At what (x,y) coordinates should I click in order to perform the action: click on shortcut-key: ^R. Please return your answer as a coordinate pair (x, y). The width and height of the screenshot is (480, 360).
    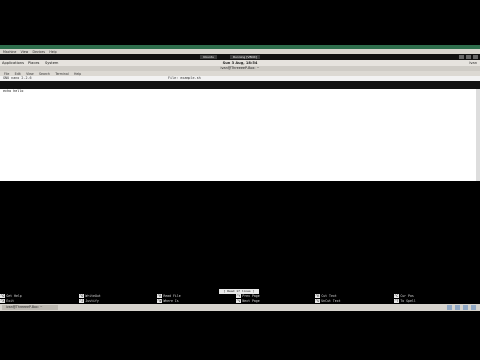
    Looking at the image, I should click on (159, 296).